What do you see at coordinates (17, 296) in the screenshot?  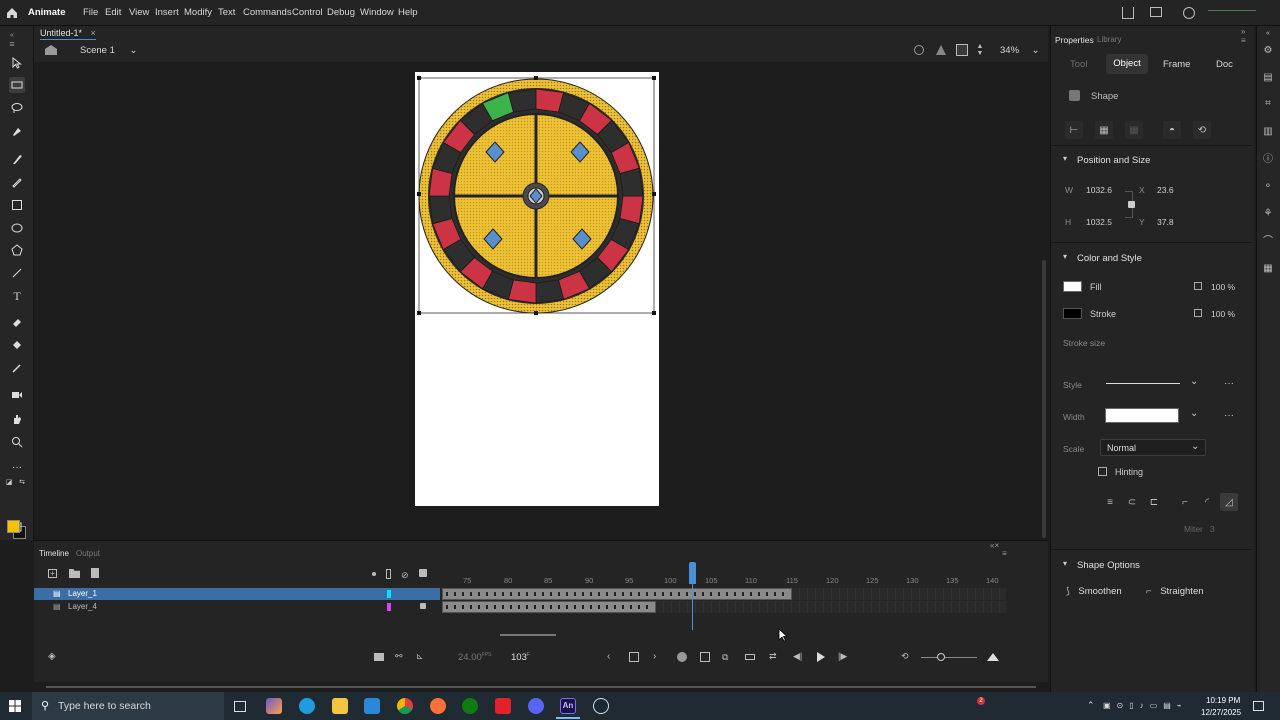 I see `text-tool-icon: T` at bounding box center [17, 296].